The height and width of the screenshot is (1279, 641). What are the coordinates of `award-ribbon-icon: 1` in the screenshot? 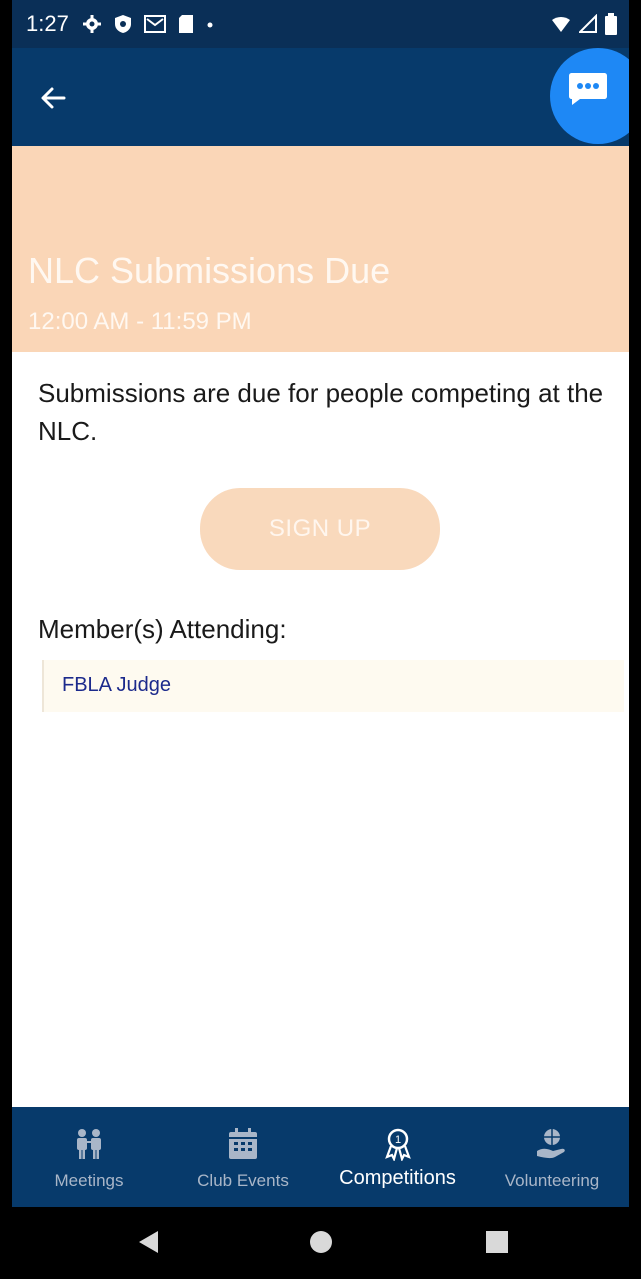 It's located at (397, 1144).